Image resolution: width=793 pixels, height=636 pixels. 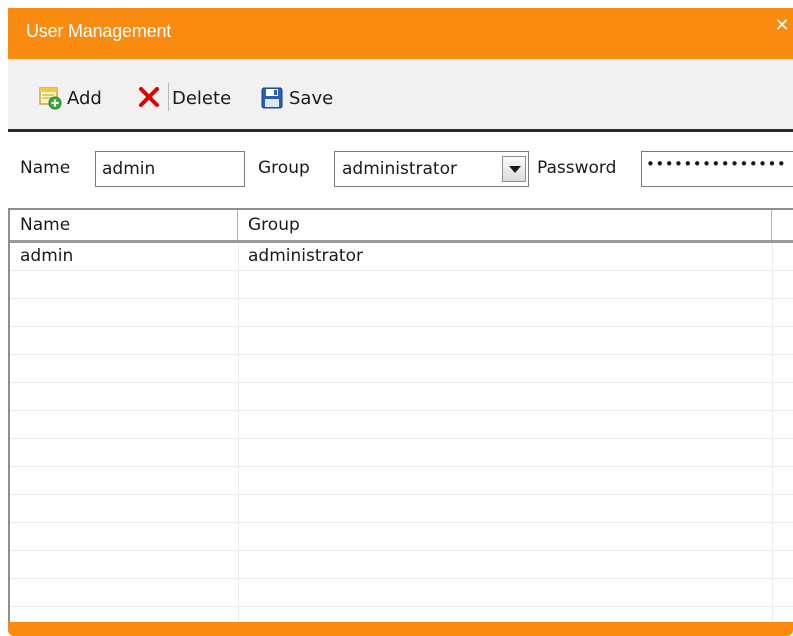 What do you see at coordinates (400, 629) in the screenshot?
I see `bottom-border` at bounding box center [400, 629].